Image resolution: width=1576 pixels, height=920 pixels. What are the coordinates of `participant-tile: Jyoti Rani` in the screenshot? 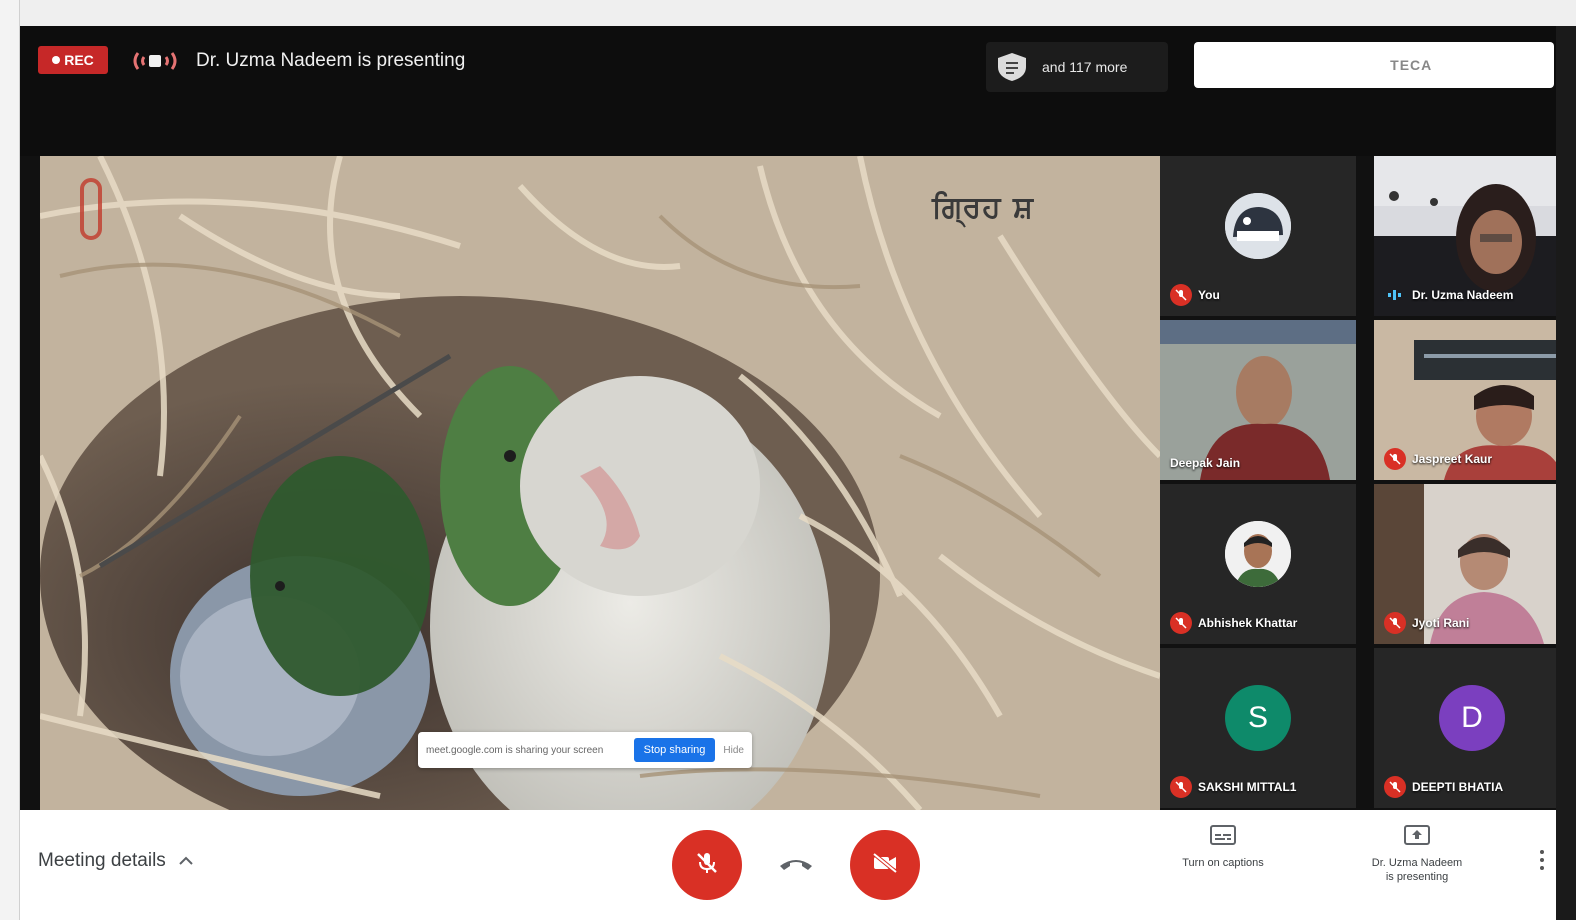 It's located at (1465, 564).